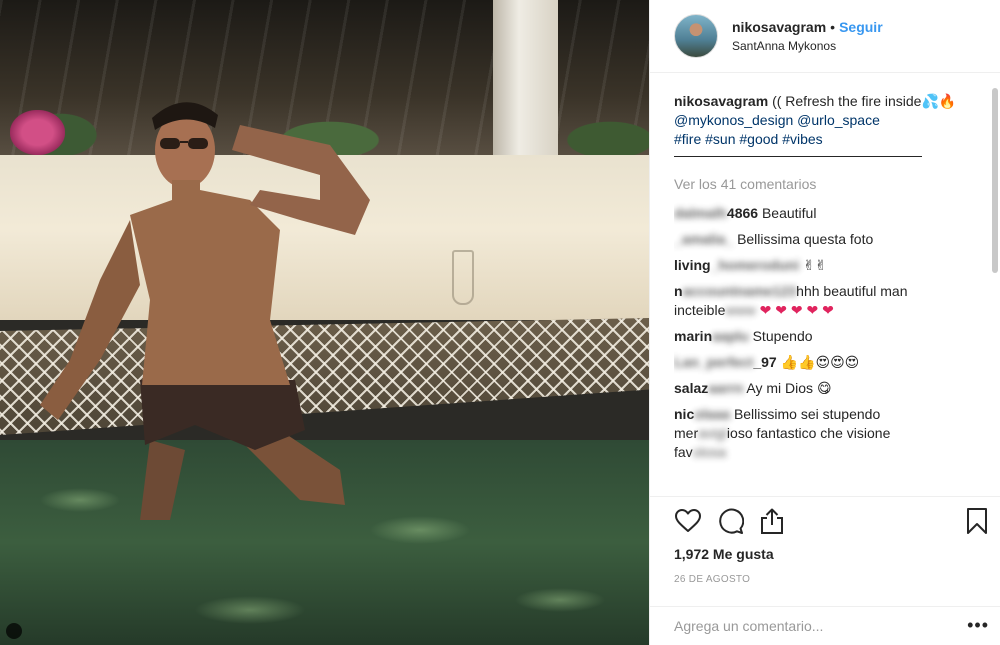  Describe the element at coordinates (779, 27) in the screenshot. I see `header-username: nikosavagram` at that location.